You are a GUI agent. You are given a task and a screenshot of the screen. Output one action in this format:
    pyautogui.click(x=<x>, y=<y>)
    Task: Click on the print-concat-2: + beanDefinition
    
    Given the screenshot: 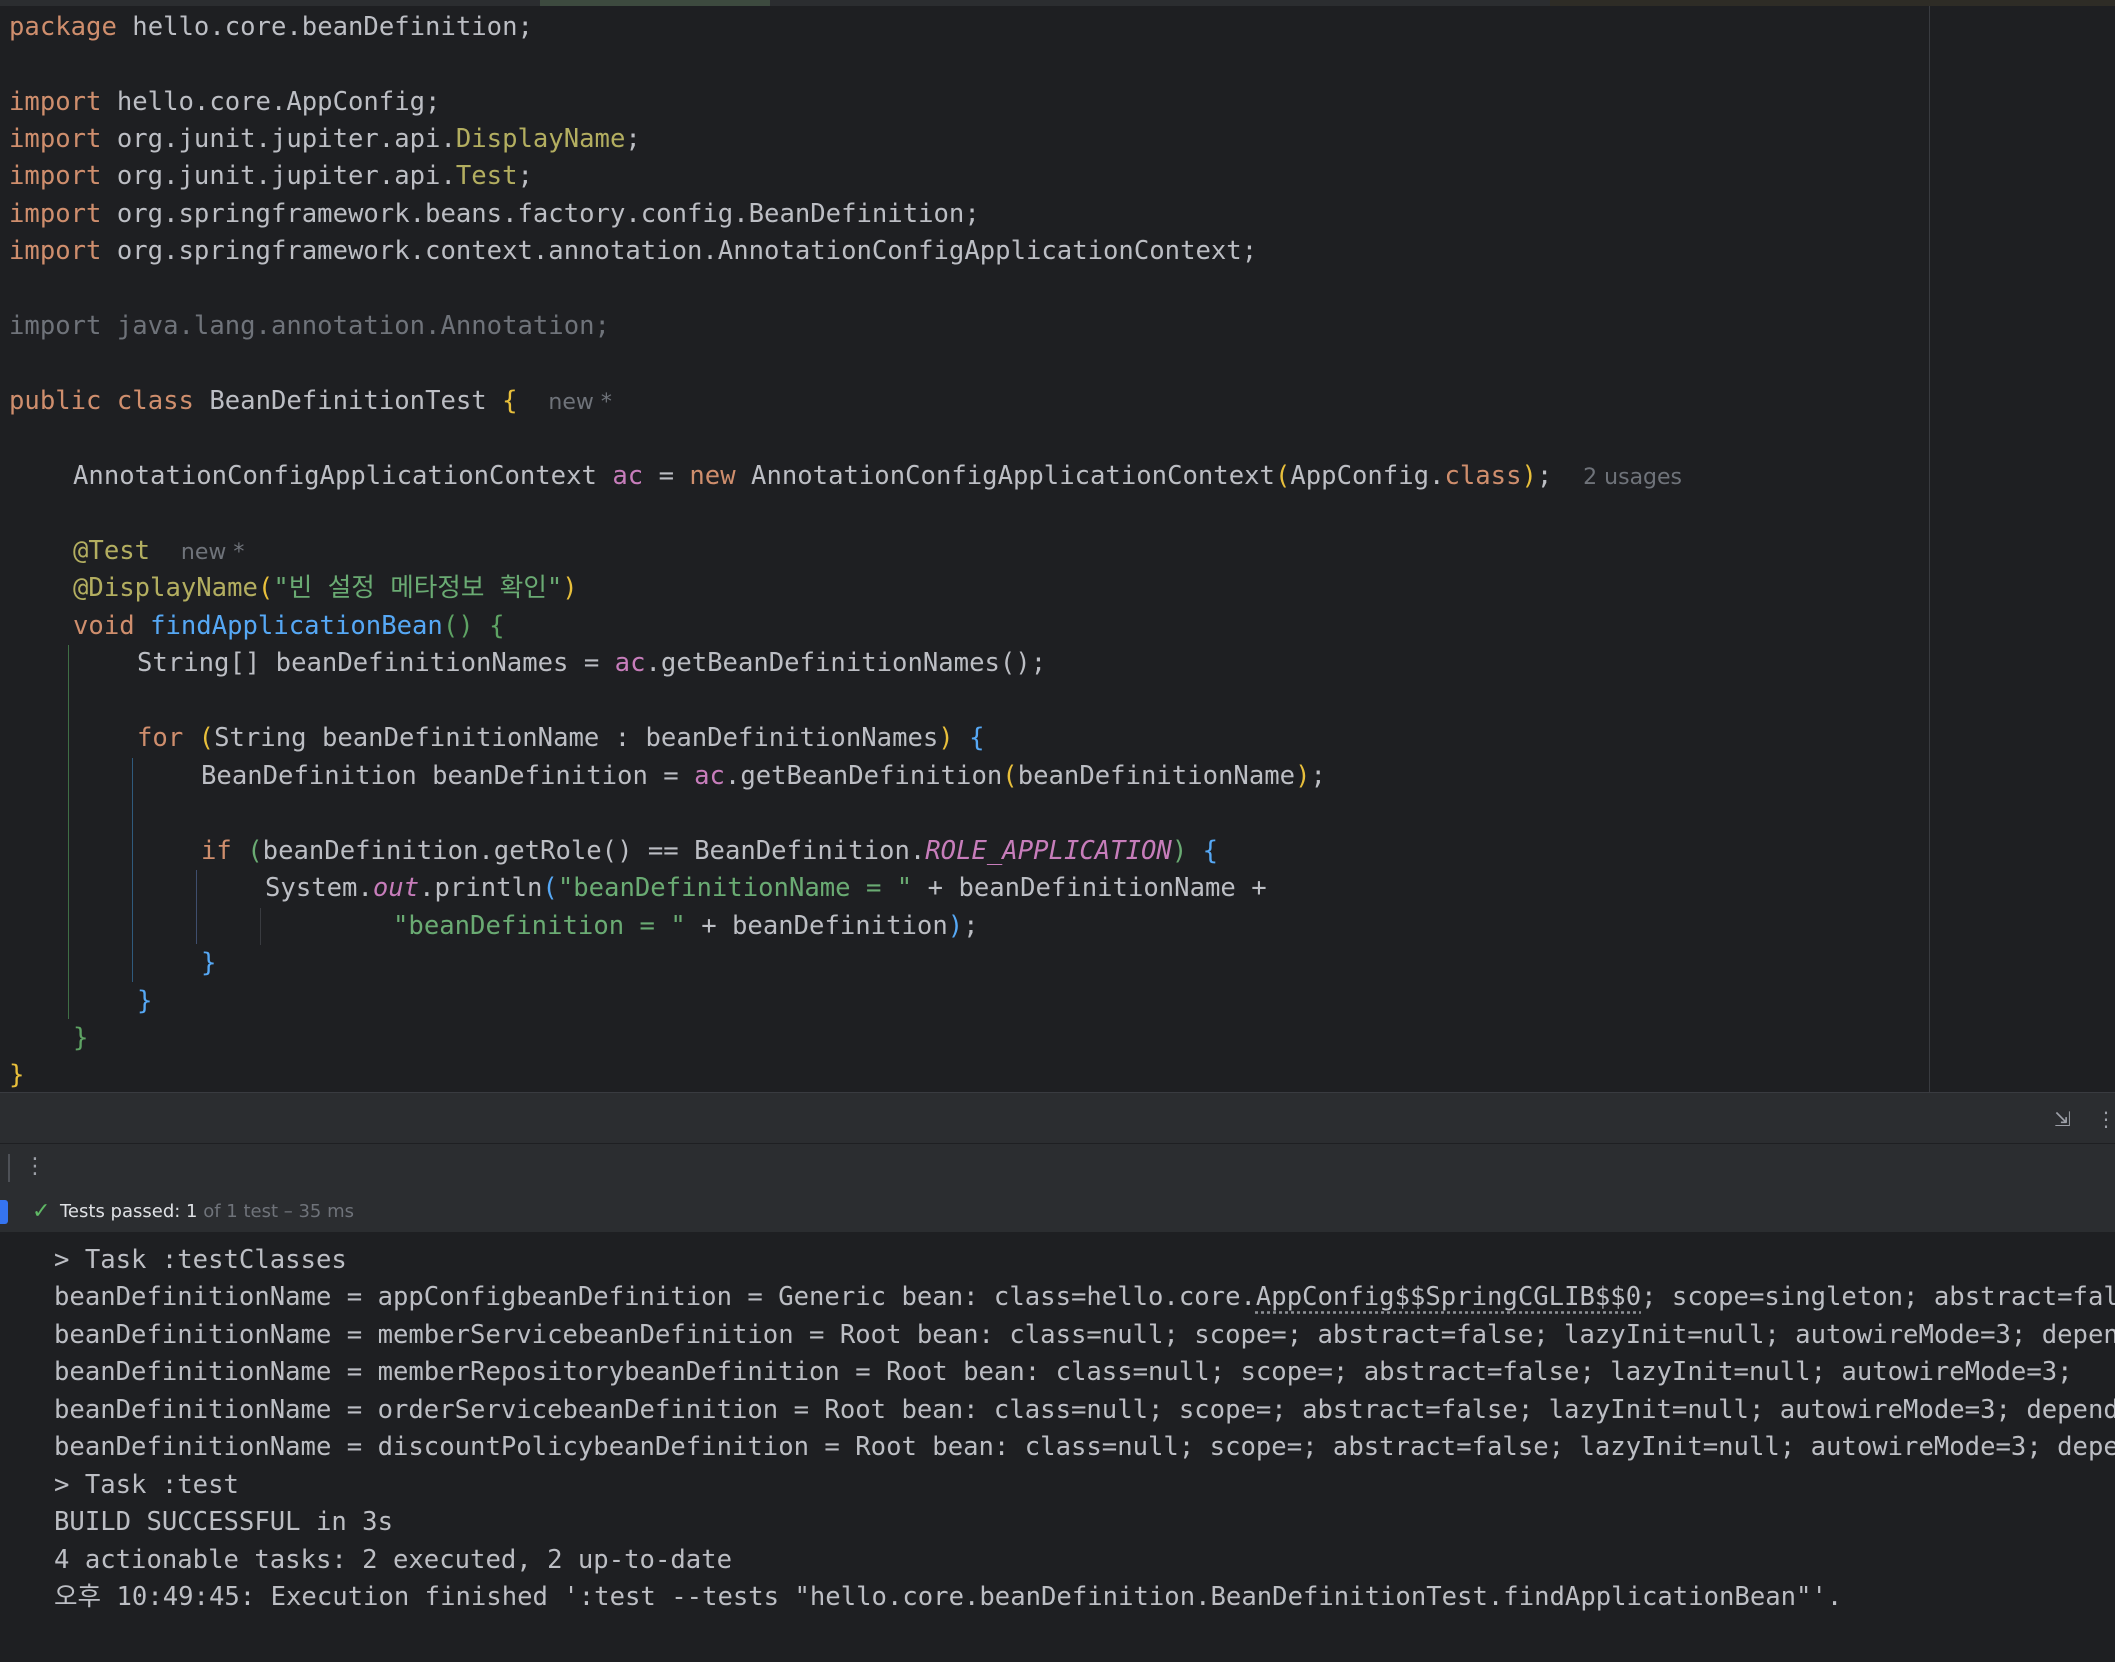 What is the action you would take?
    pyautogui.click(x=816, y=926)
    